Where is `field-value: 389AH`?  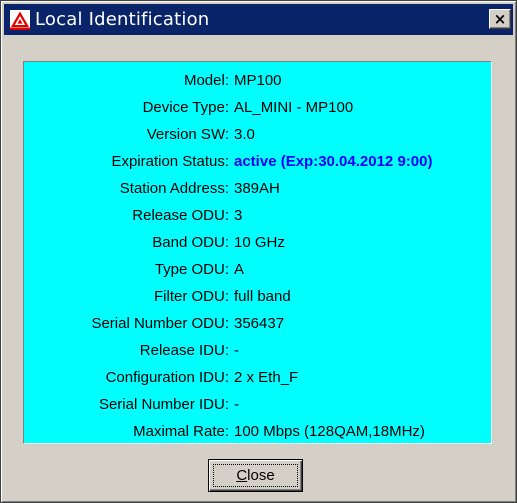
field-value: 389AH is located at coordinates (257, 188).